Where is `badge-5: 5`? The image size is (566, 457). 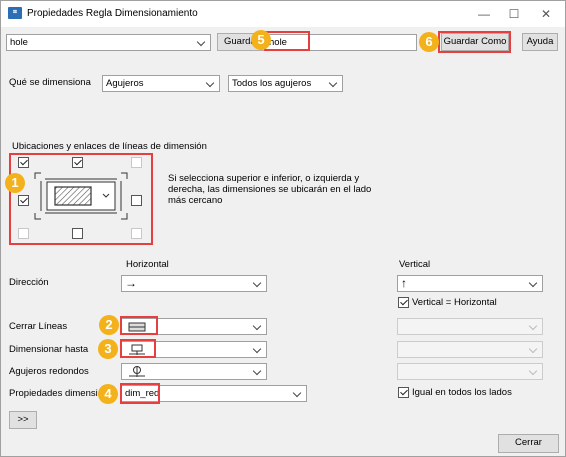
badge-5: 5 is located at coordinates (261, 40).